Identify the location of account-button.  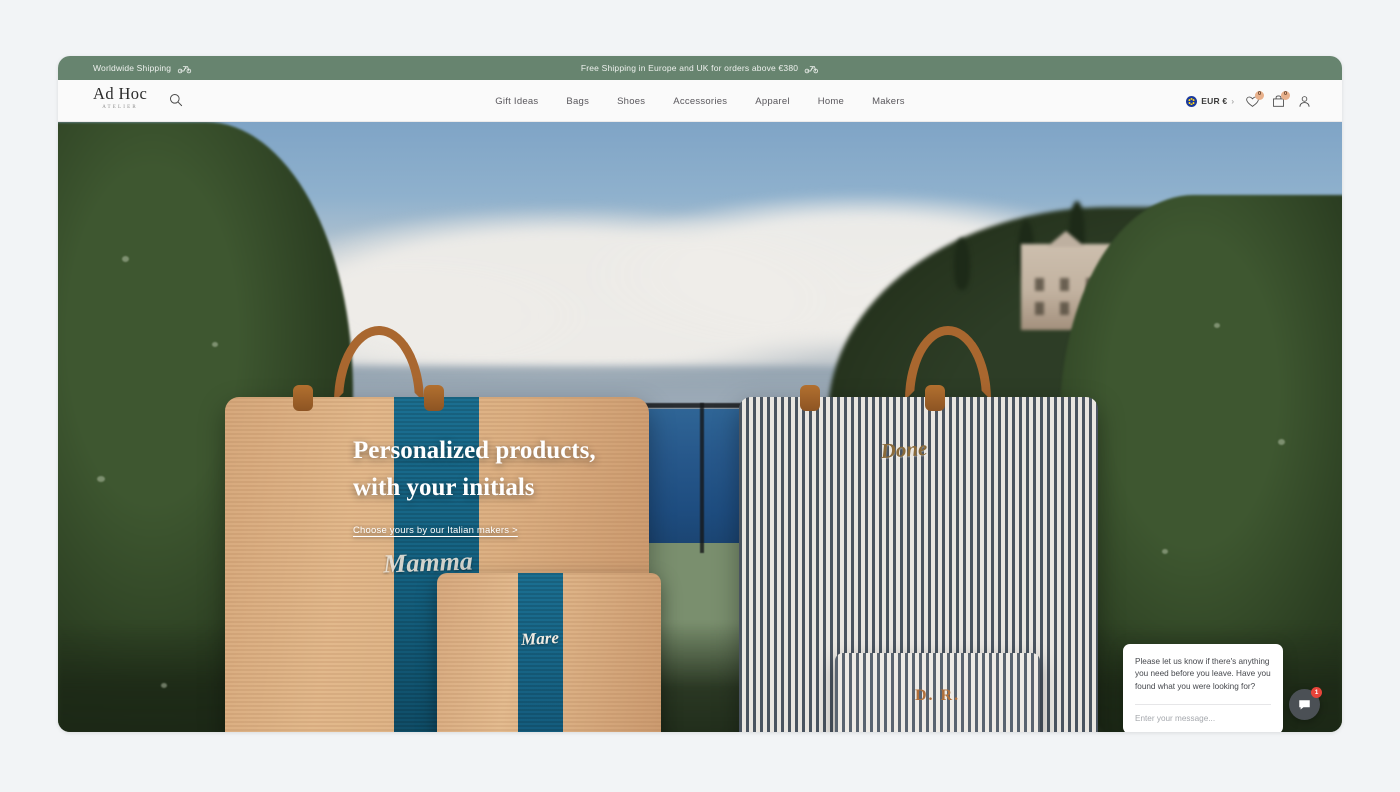
(1304, 101).